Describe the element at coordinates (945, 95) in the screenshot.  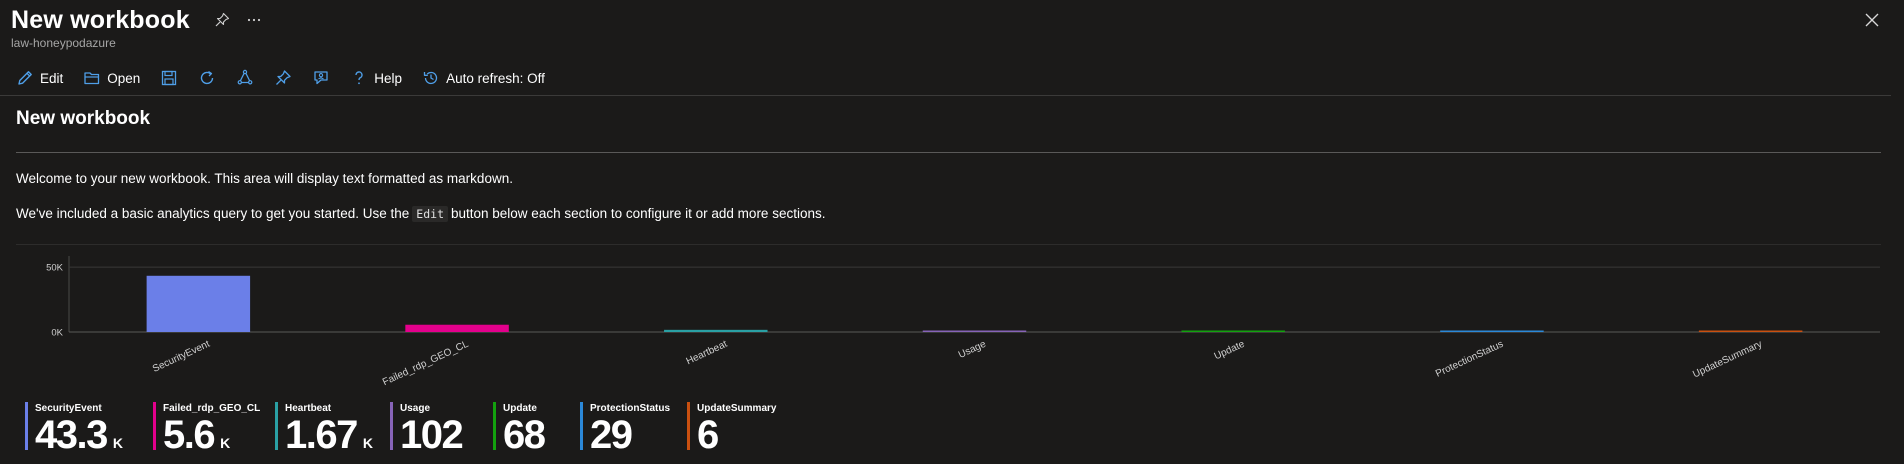
I see `toolbar-divider` at that location.